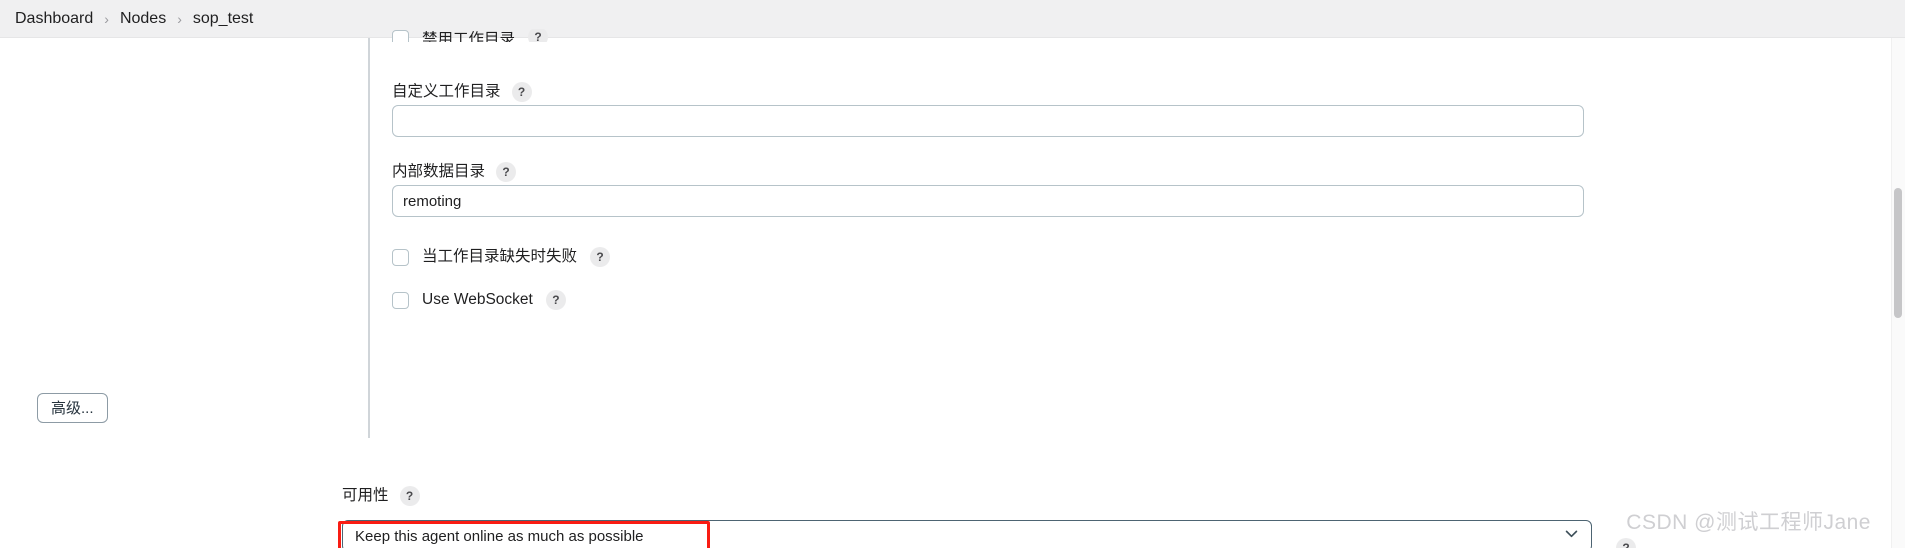  I want to click on use-websocket-checkbox, so click(400, 300).